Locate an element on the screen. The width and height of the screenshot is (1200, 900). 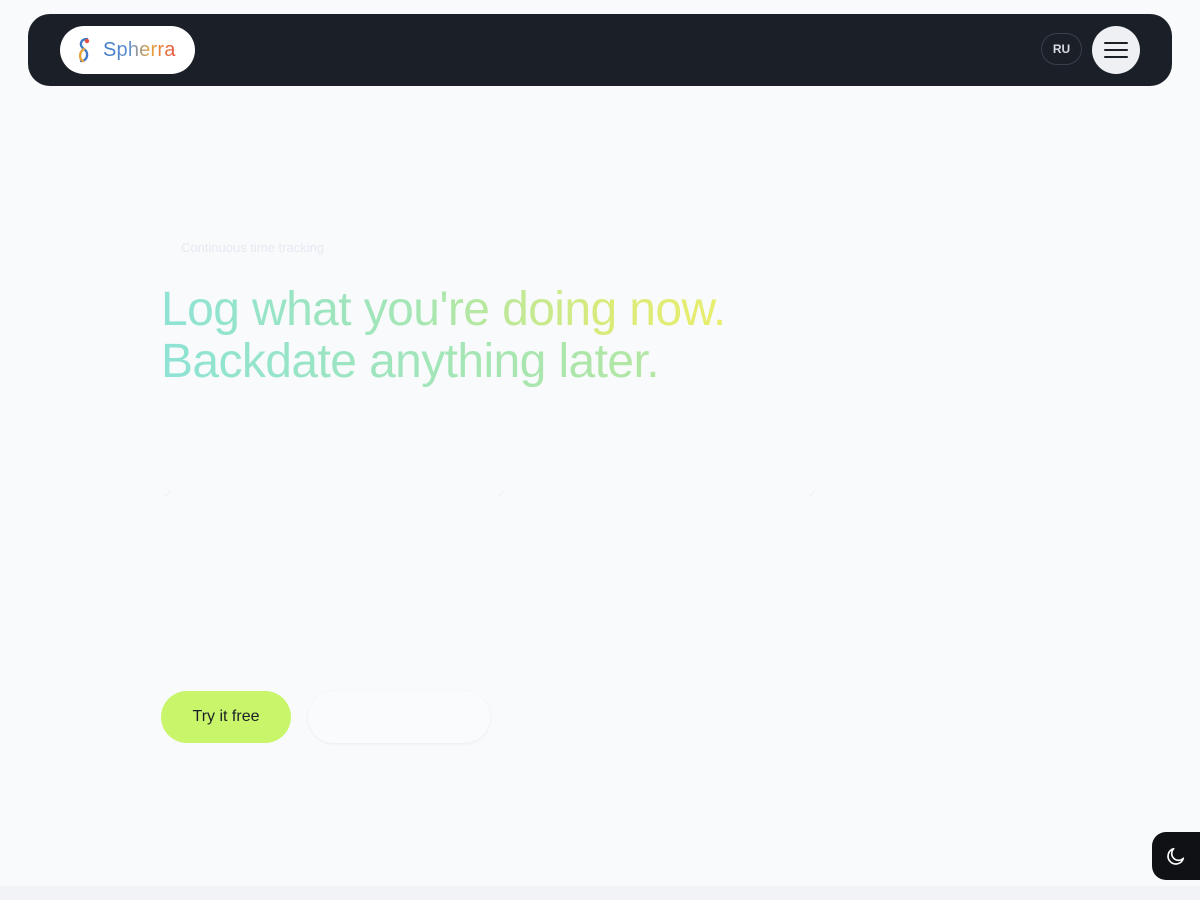
brand-logo-link: Spherra is located at coordinates (127, 50).